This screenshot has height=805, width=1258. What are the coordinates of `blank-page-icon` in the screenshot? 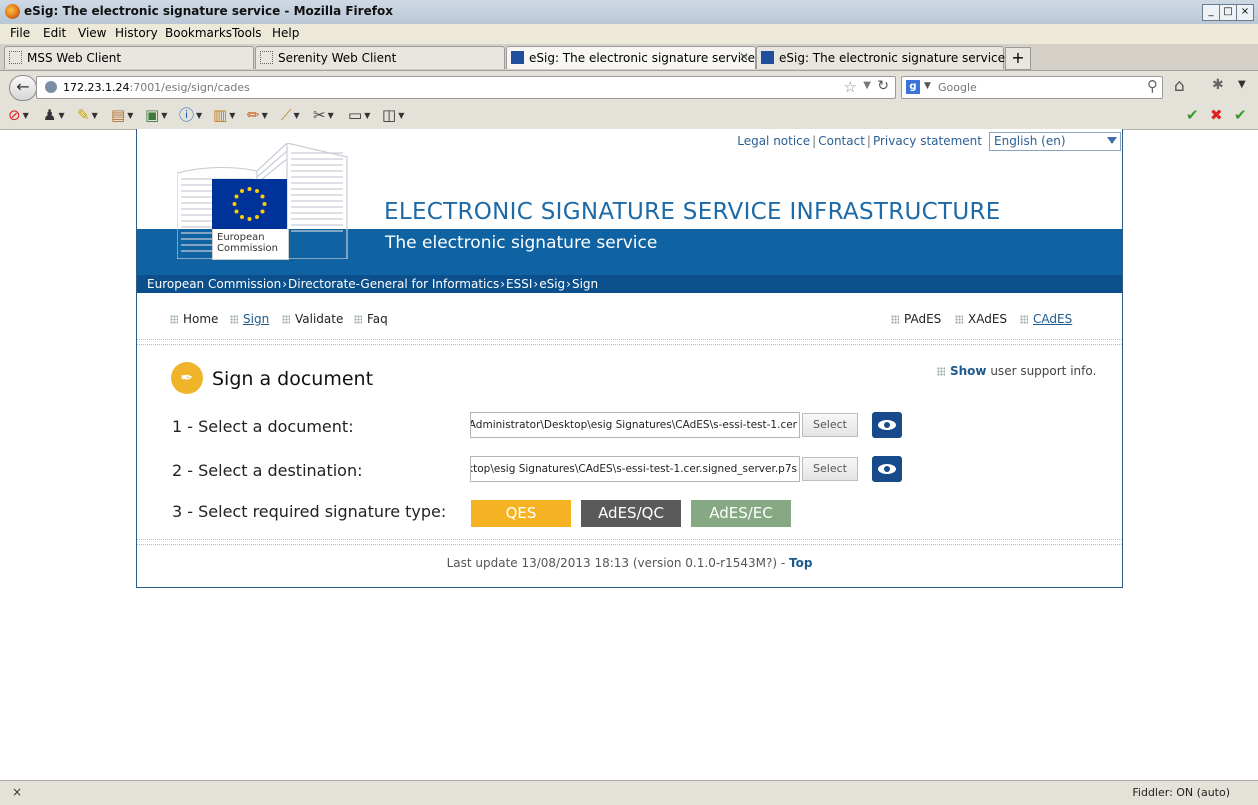 It's located at (15, 57).